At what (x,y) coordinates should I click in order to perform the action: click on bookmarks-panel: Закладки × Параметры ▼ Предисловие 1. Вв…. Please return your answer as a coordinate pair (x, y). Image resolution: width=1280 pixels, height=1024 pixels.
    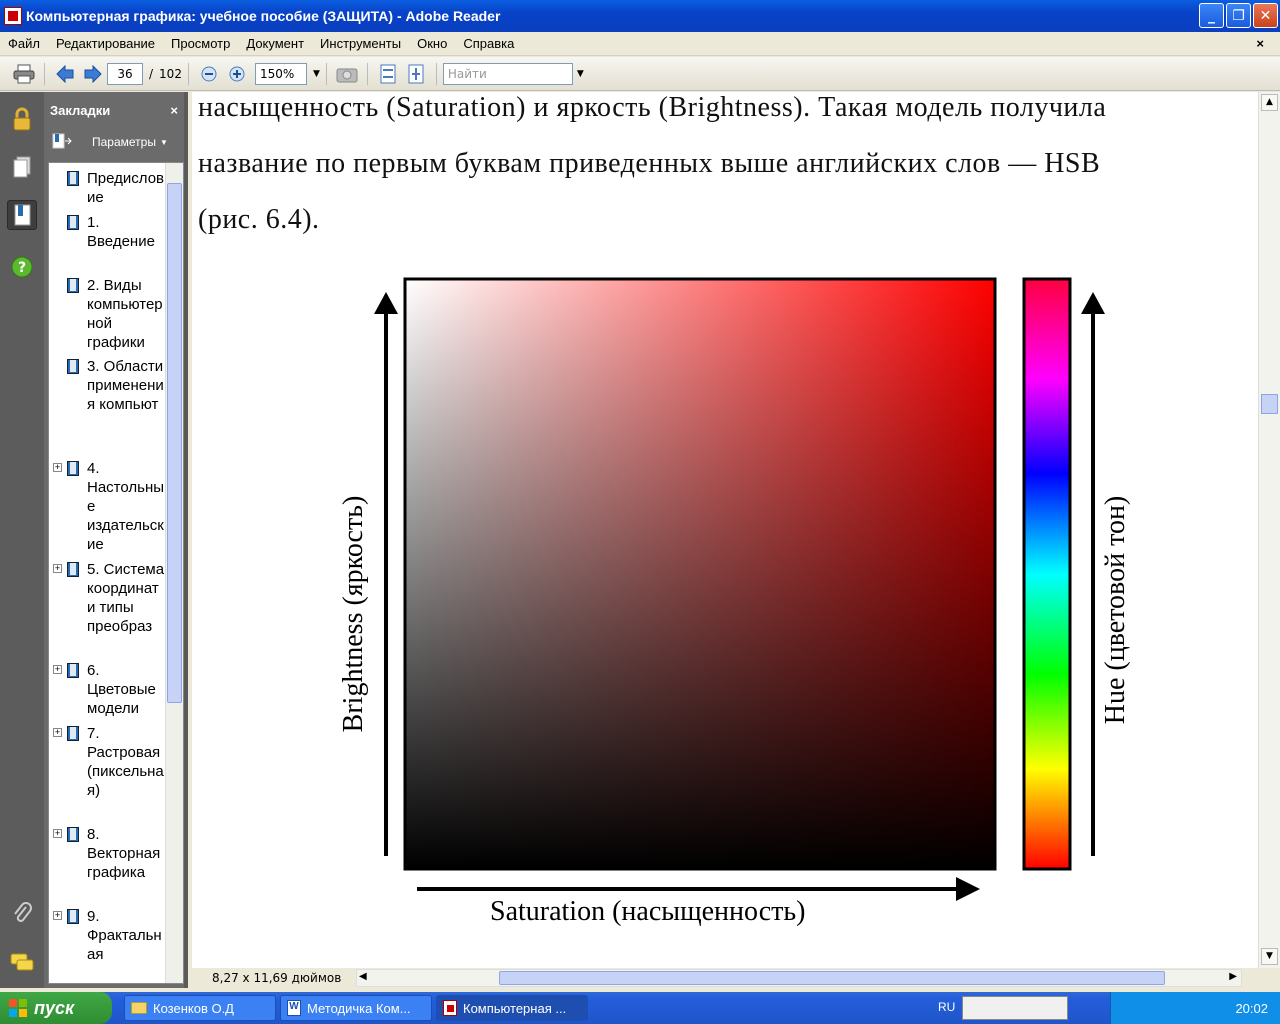
    Looking at the image, I should click on (116, 540).